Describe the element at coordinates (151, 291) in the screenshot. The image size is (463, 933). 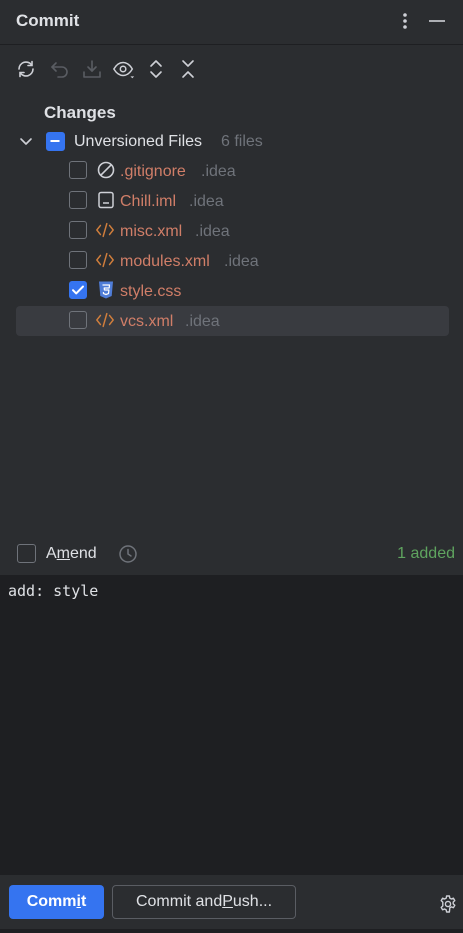
I see `file-name: style.css` at that location.